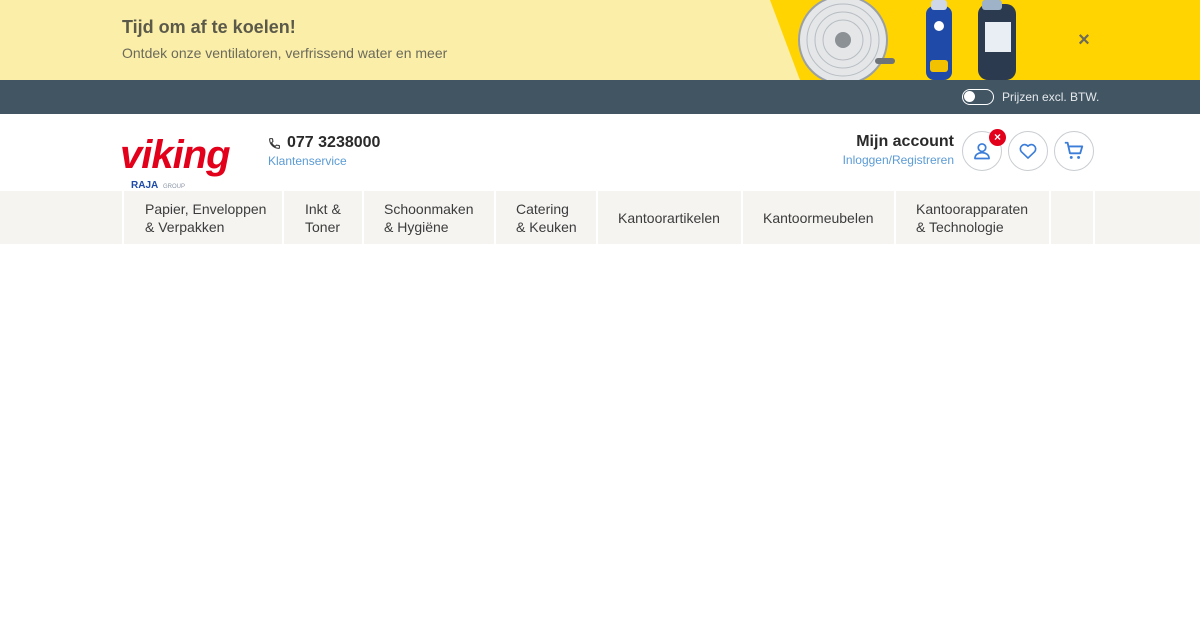  What do you see at coordinates (307, 161) in the screenshot?
I see `customer-service-link: Klantenservice` at bounding box center [307, 161].